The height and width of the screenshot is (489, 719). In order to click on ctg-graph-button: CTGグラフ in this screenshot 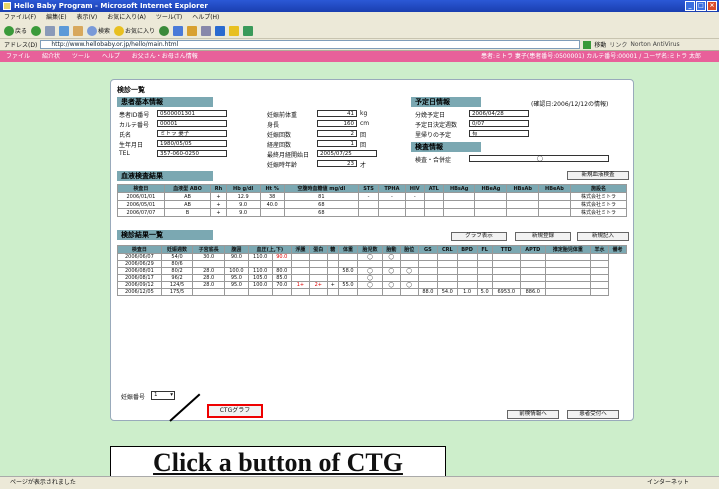, I will do `click(235, 411)`.